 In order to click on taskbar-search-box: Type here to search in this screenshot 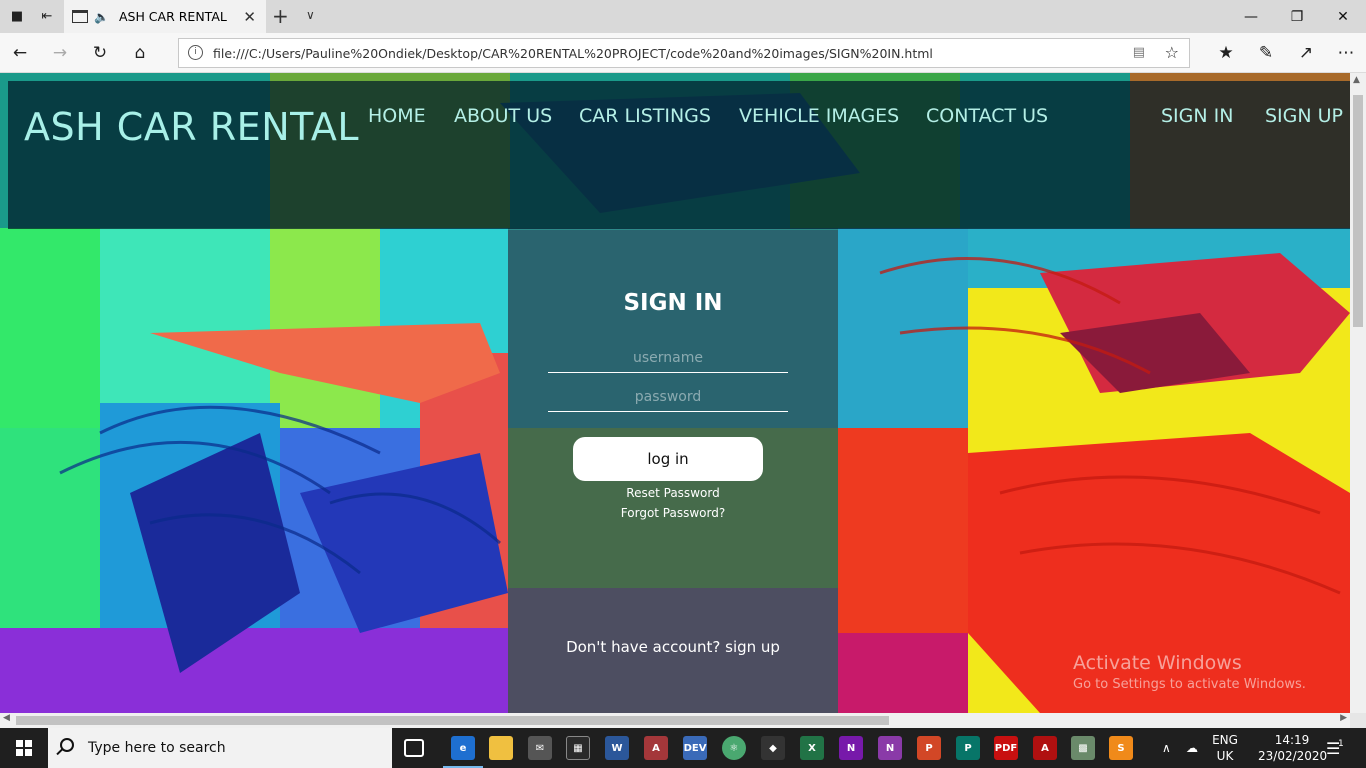, I will do `click(220, 748)`.